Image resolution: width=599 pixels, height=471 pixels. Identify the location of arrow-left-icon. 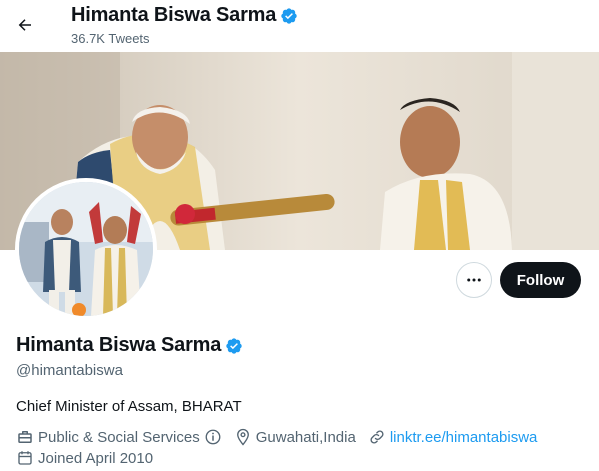
(25, 25).